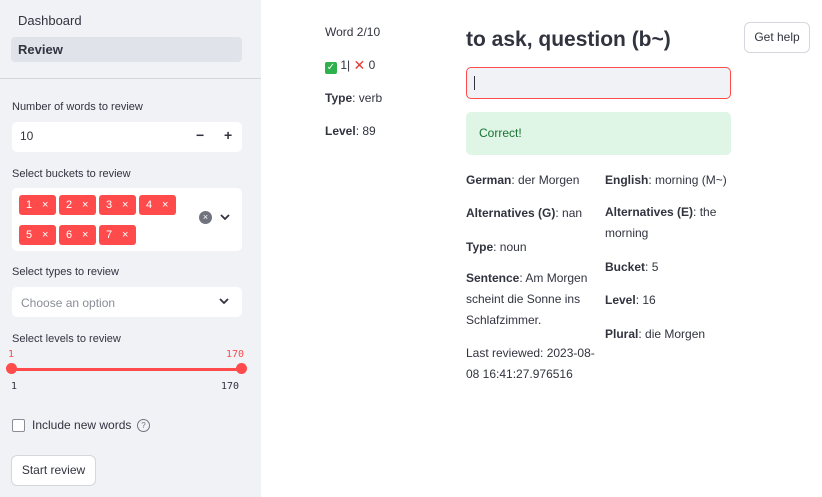 Image resolution: width=822 pixels, height=497 pixels. I want to click on help-icon: ?, so click(143, 425).